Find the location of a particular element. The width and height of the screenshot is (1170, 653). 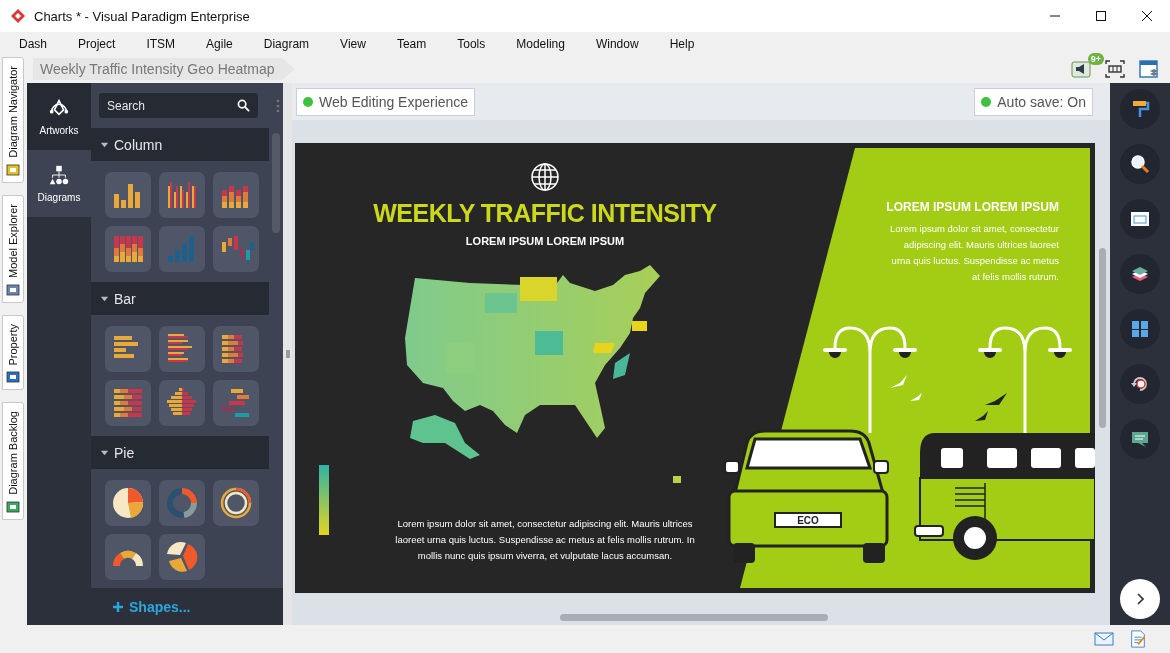

menu-item: Help is located at coordinates (682, 43).